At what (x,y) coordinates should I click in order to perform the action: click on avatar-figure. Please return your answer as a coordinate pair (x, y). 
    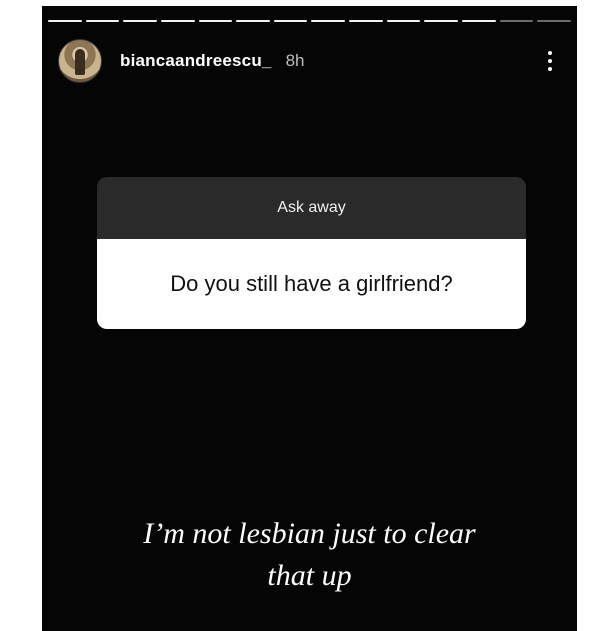
    Looking at the image, I should click on (80, 62).